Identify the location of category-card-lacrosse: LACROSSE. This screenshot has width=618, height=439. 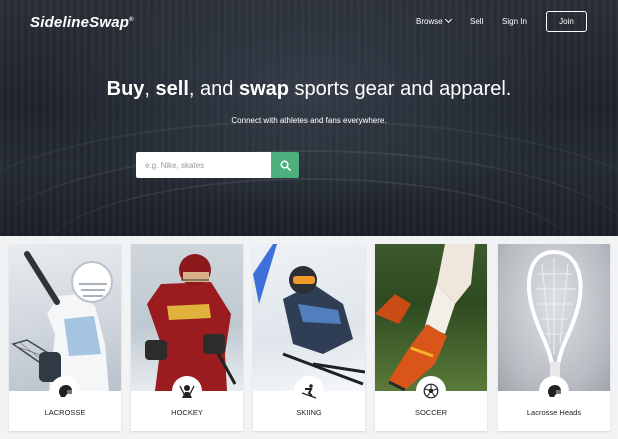
(65, 337).